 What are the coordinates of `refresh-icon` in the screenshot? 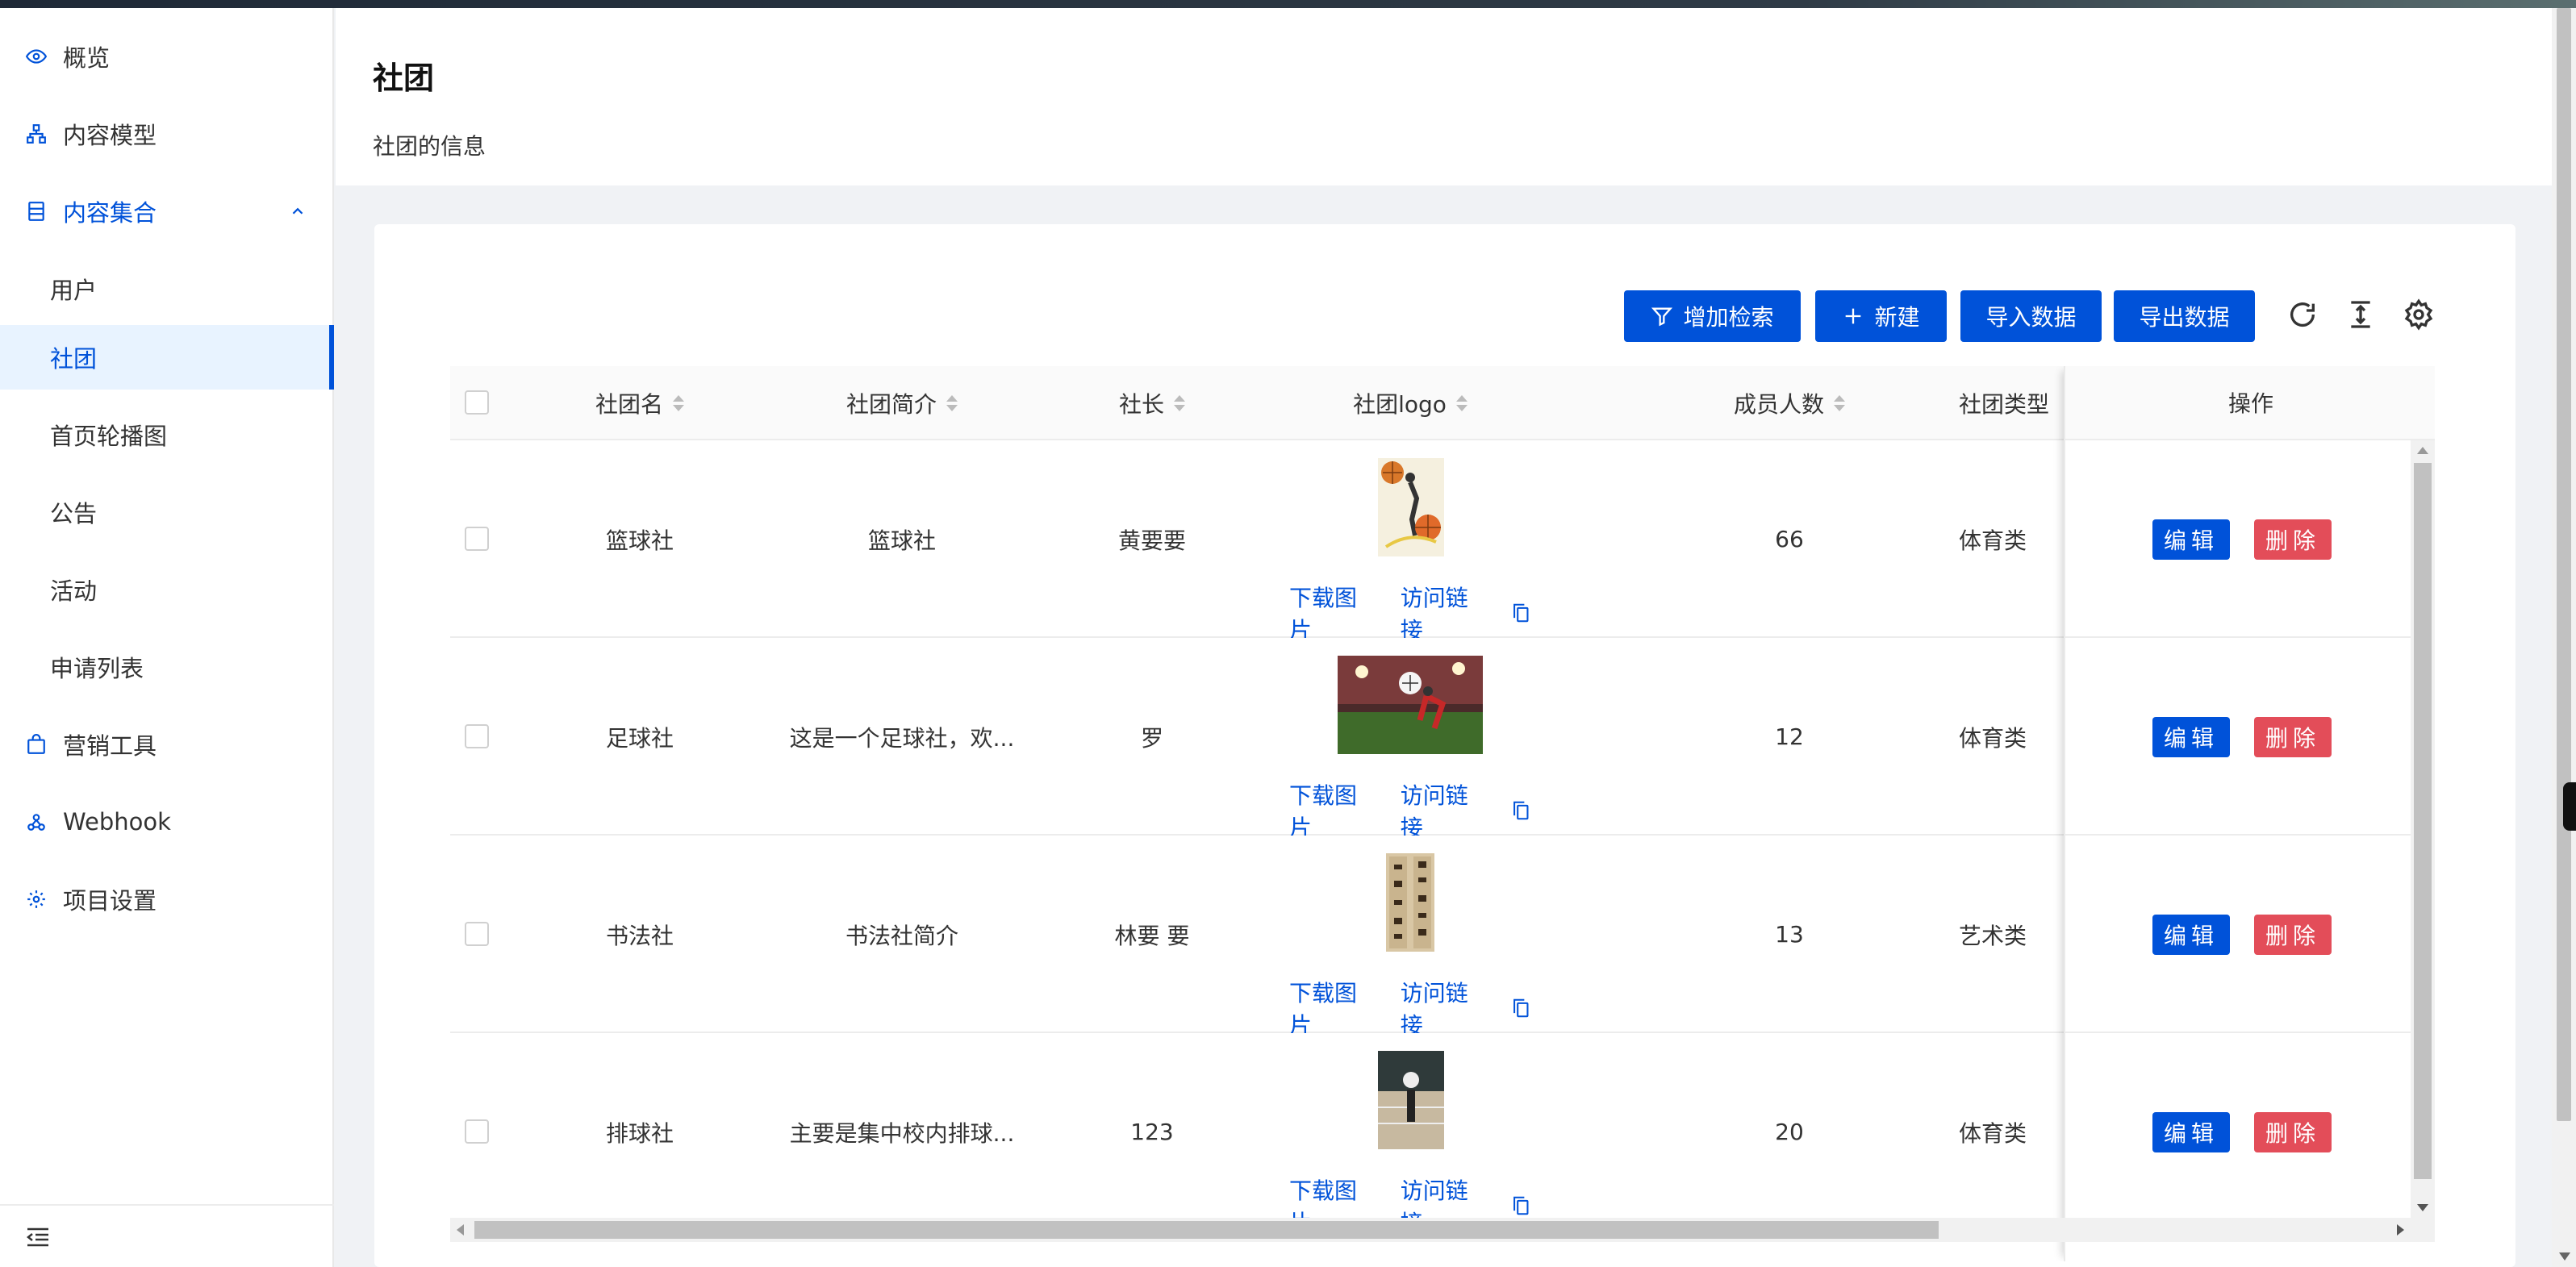 It's located at (2302, 314).